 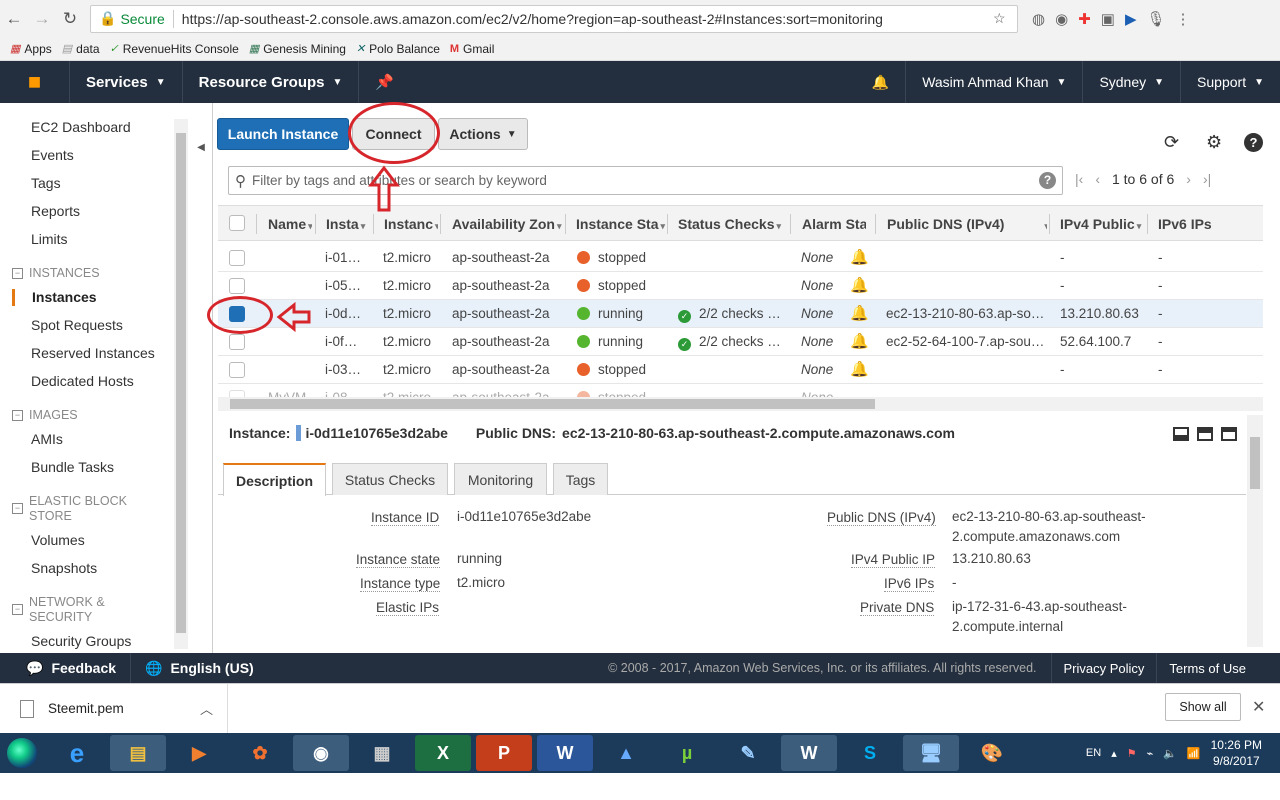 I want to click on prev-page-icon: ‹, so click(x=1097, y=179).